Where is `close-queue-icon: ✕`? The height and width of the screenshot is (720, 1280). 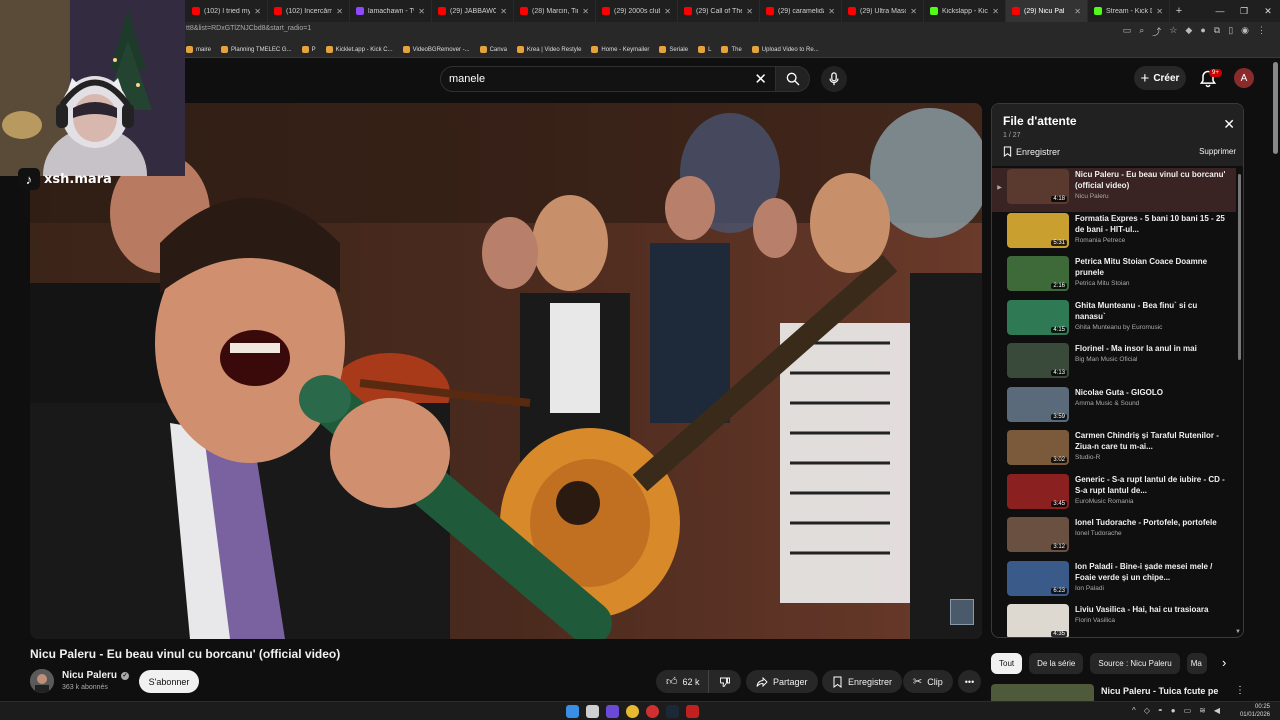
close-queue-icon: ✕ is located at coordinates (1229, 124).